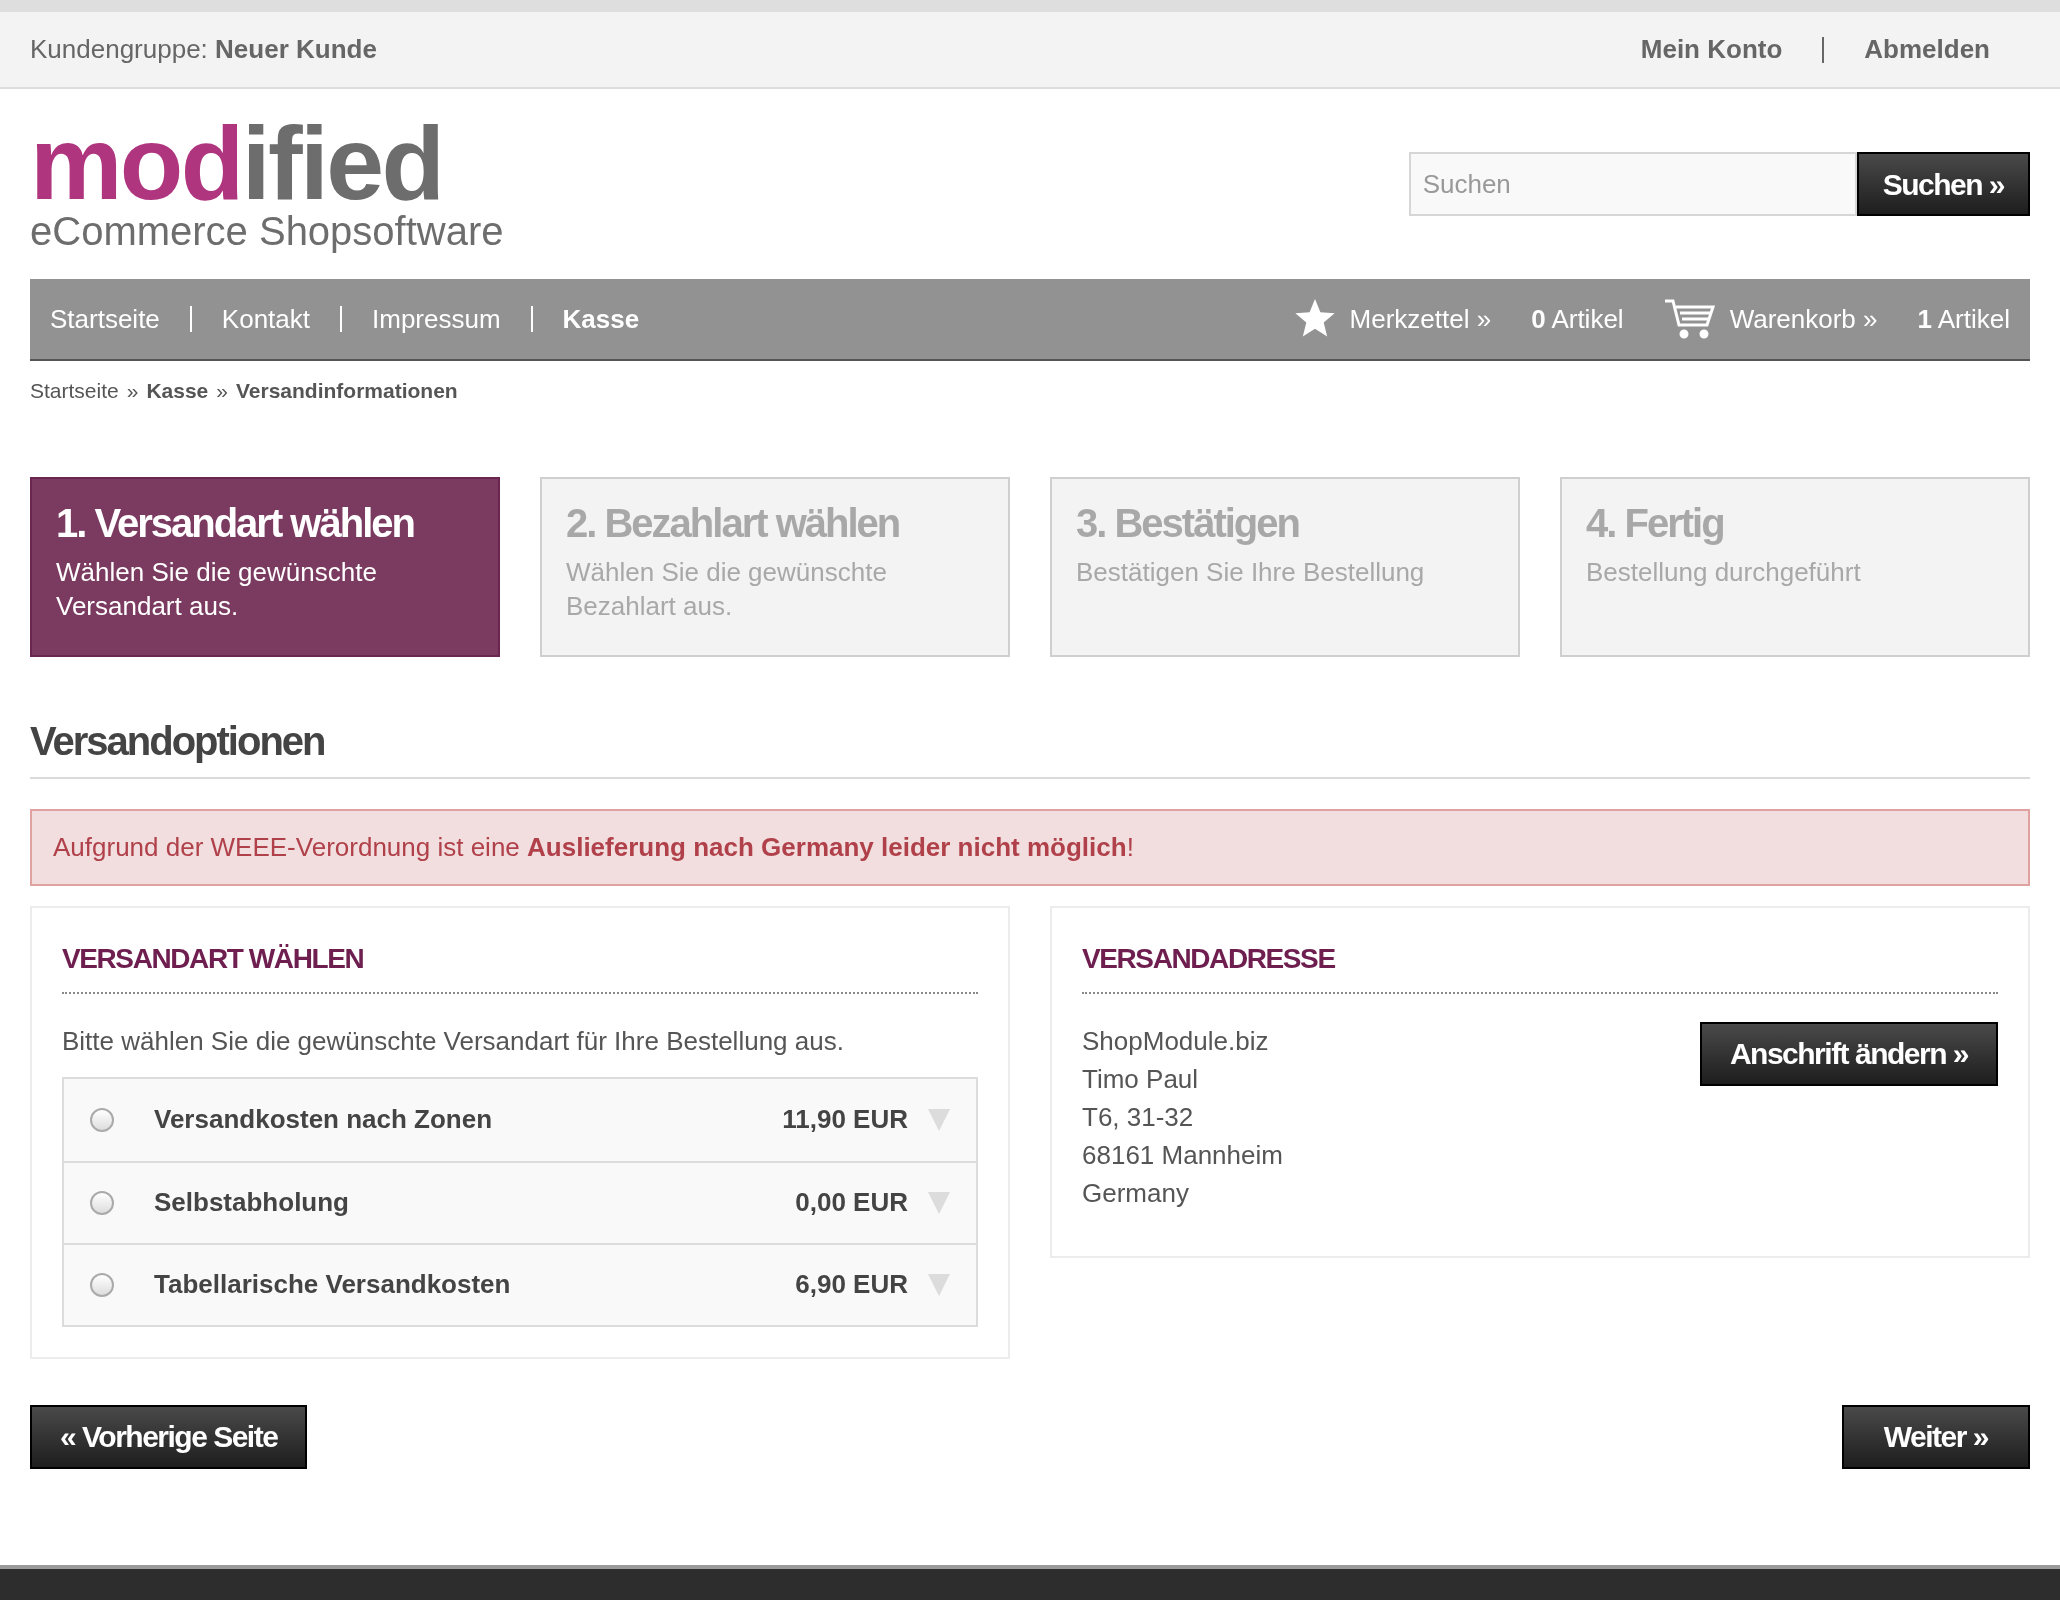 The width and height of the screenshot is (2060, 1600). I want to click on address-line: Timo Paul, so click(1141, 1079).